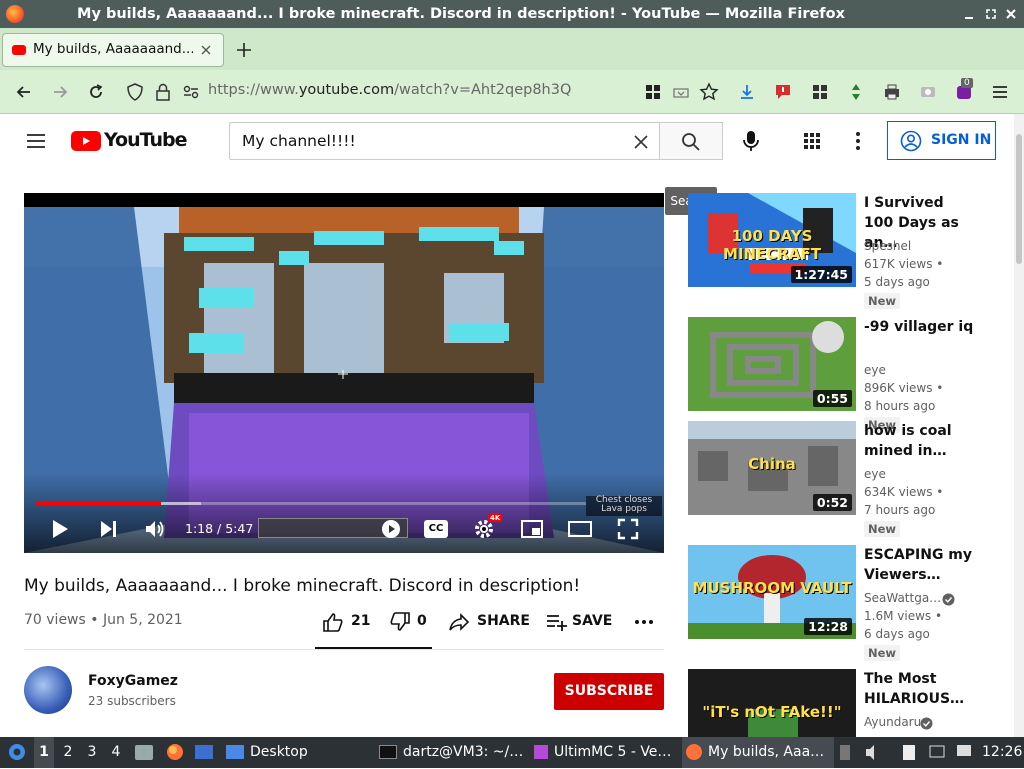 The image size is (1024, 769). I want to click on feedback-extension-icon, so click(783, 92).